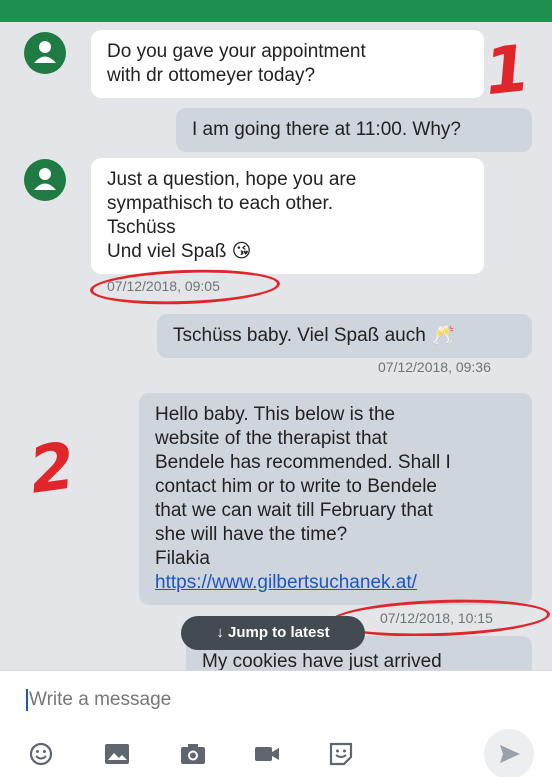 This screenshot has width=552, height=777. Describe the element at coordinates (179, 251) in the screenshot. I see `message-line: Und viel Spaß 😘` at that location.